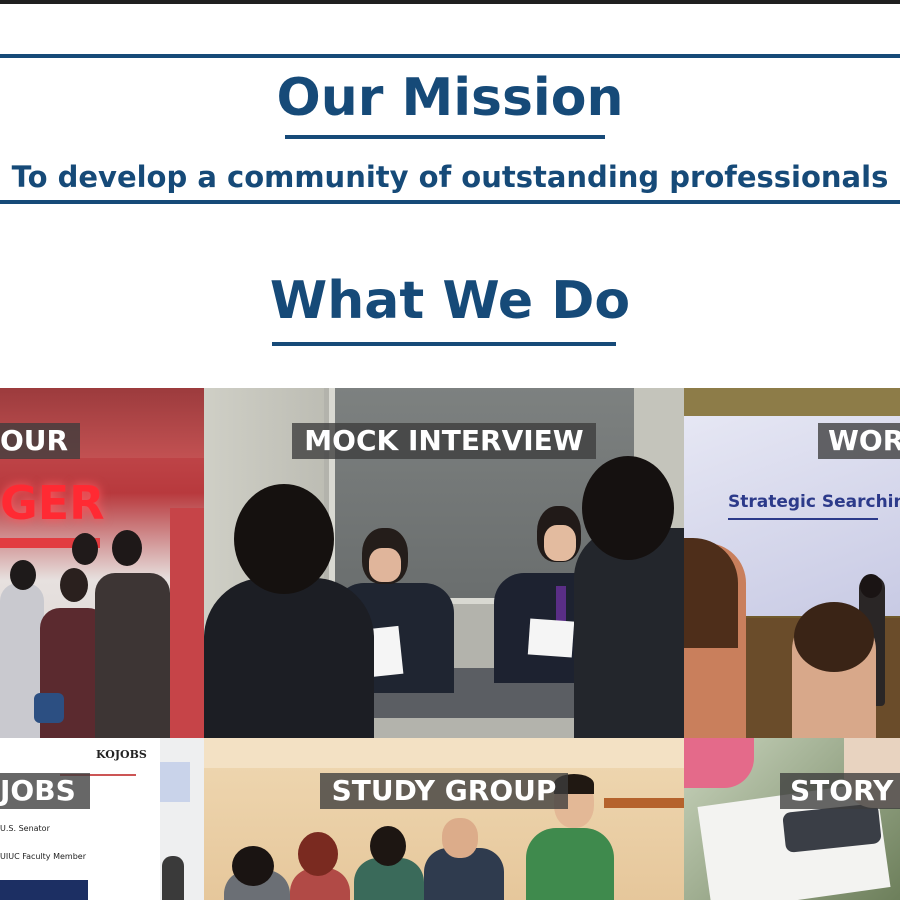 This screenshot has height=900, width=900. Describe the element at coordinates (859, 441) in the screenshot. I see `tile-label-workshop: WOR` at that location.